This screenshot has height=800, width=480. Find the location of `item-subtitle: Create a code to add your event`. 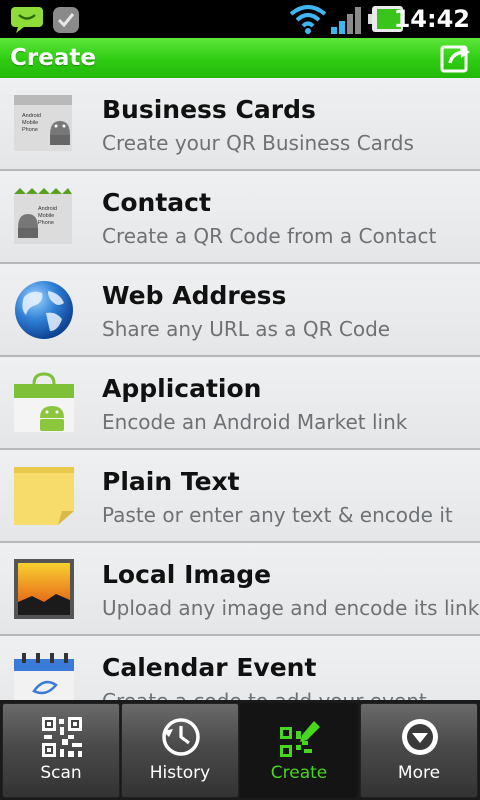

item-subtitle: Create a code to add your event is located at coordinates (264, 694).